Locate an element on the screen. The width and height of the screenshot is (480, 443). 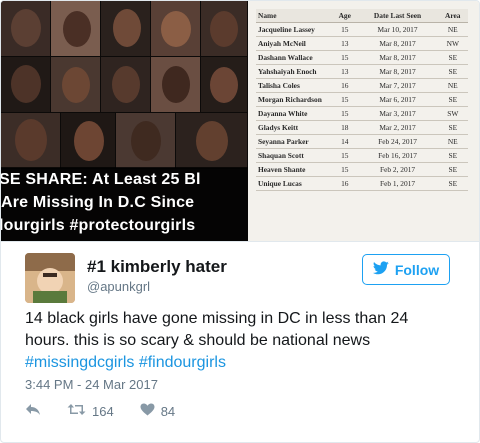
reply-icon is located at coordinates (33, 411).